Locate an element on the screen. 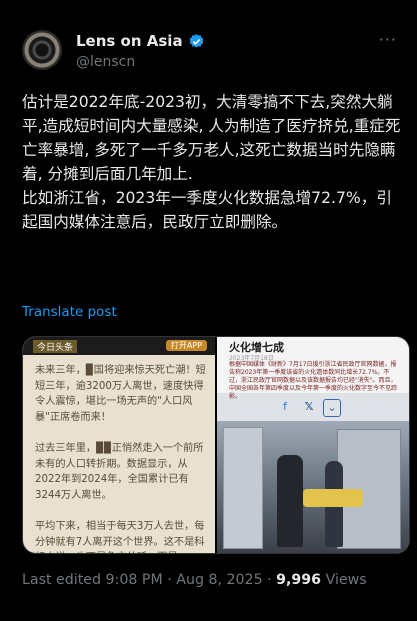 This screenshot has width=417, height=621. article-header-bar: 今日头条 打开APP is located at coordinates (119, 346).